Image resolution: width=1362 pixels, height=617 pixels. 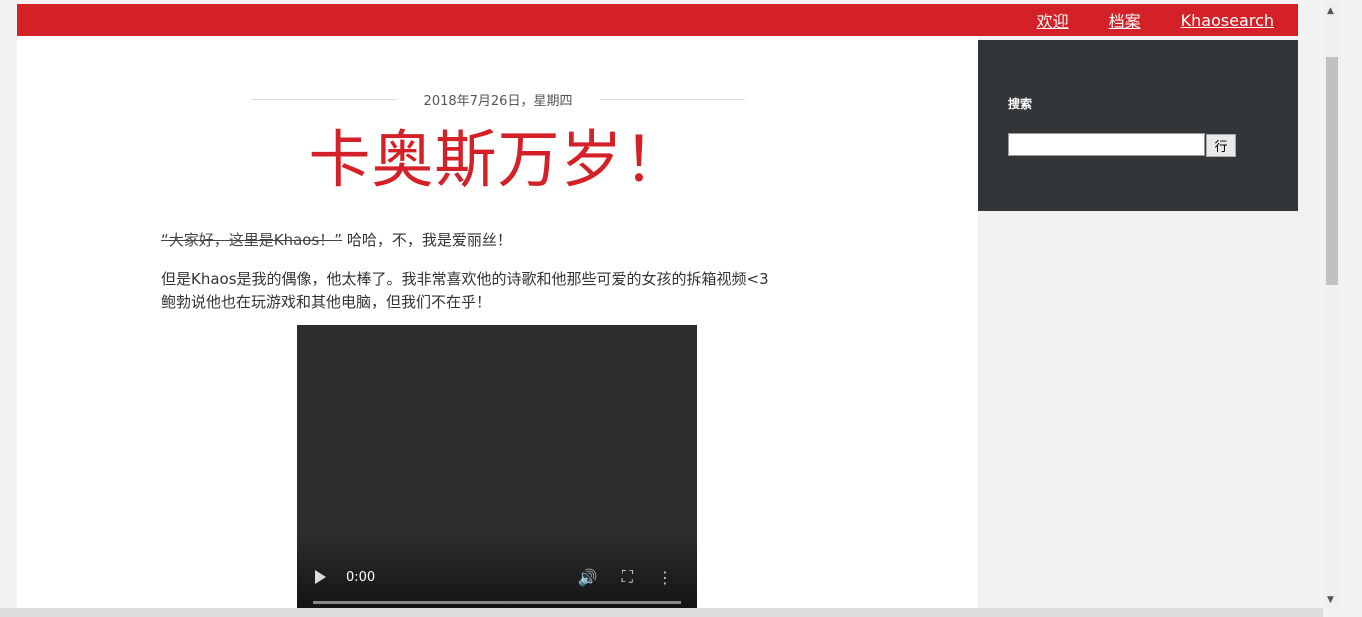 I want to click on search-submit-button: 行, so click(x=1221, y=145).